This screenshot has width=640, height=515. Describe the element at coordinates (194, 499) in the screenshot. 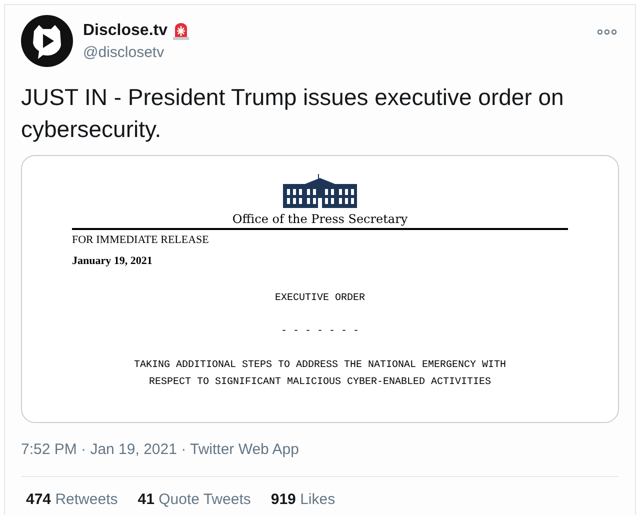

I see `stat-link: 41 Quote Tweets` at that location.